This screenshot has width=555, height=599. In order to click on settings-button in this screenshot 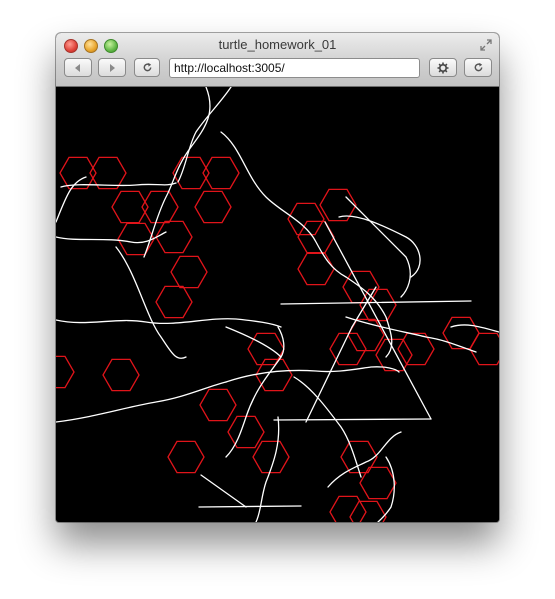, I will do `click(443, 67)`.